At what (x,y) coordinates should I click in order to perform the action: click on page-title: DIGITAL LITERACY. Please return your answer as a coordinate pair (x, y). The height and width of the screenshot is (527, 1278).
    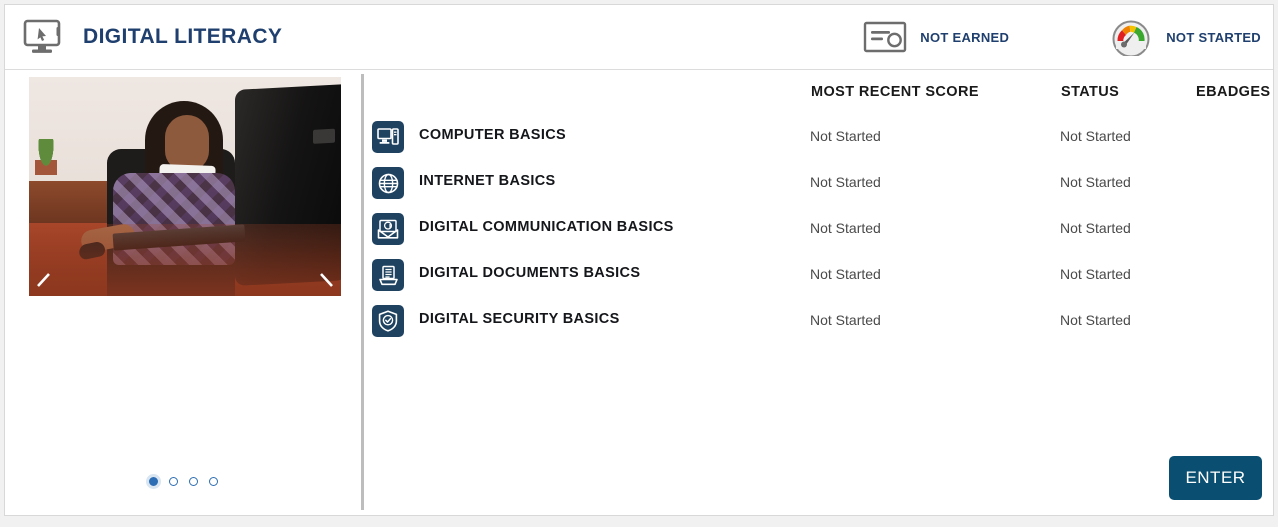
    Looking at the image, I should click on (183, 36).